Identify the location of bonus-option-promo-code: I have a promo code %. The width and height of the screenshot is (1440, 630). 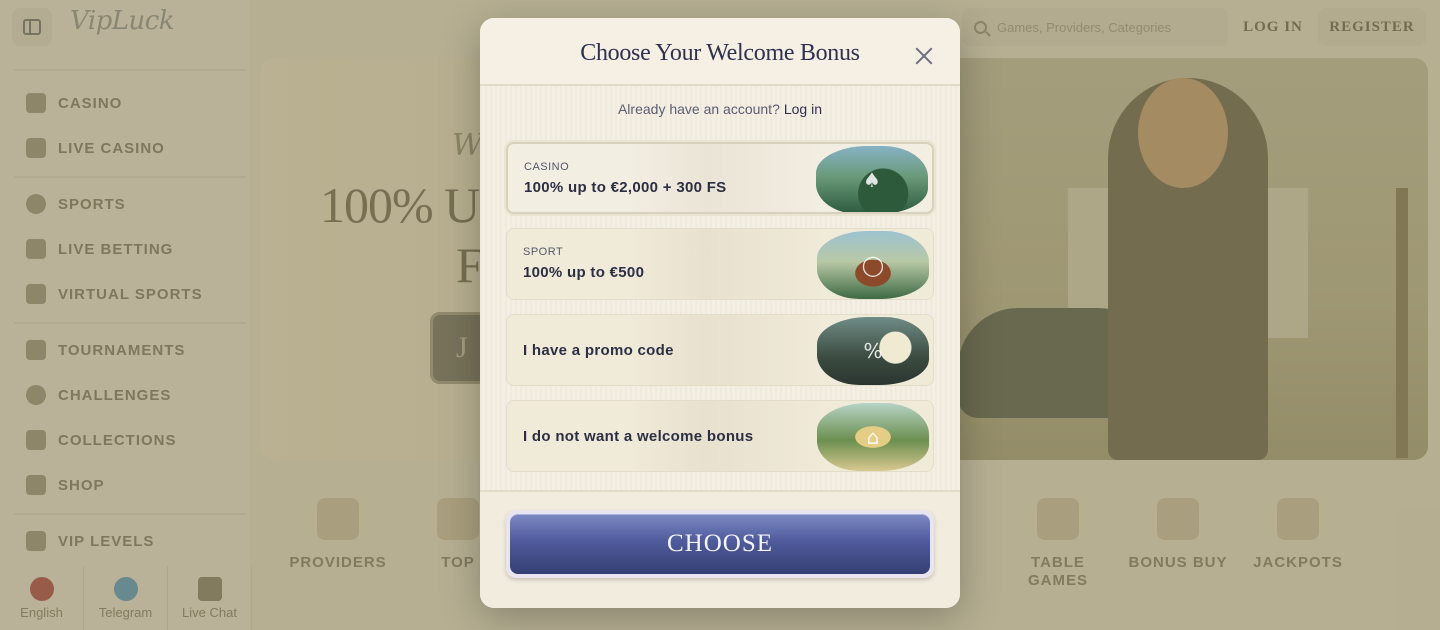
(720, 350).